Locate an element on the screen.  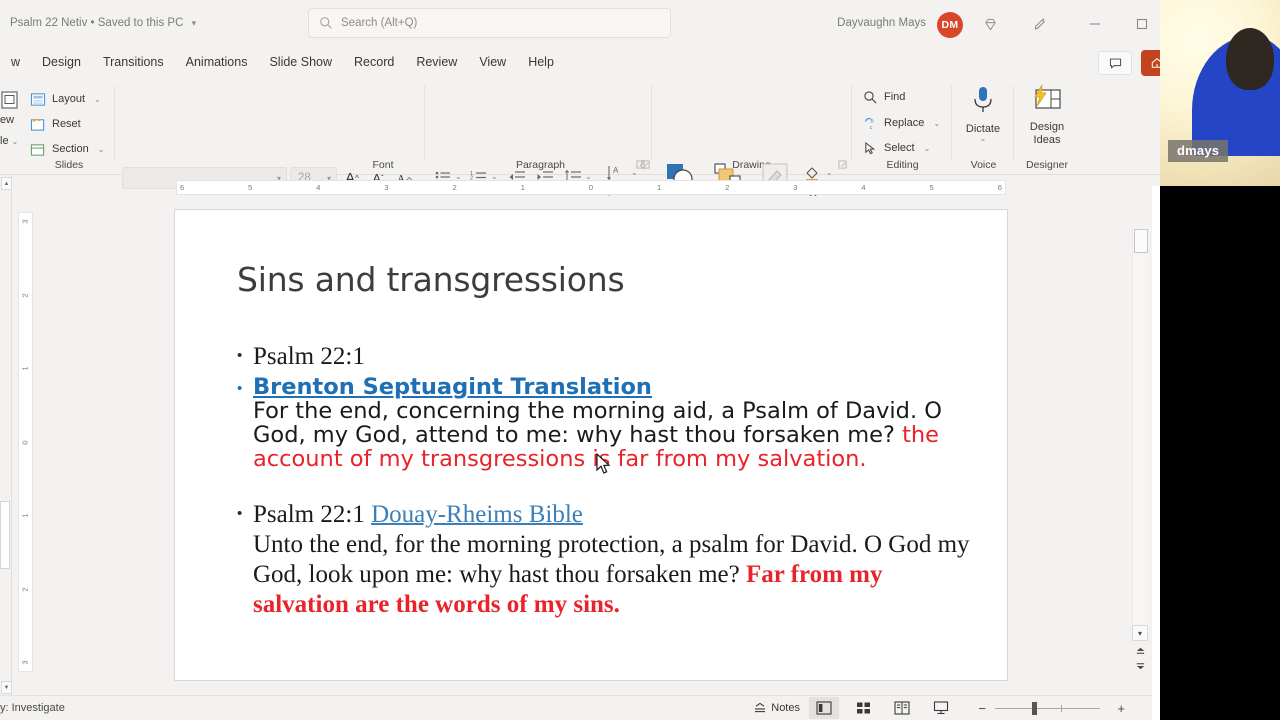
tab-slide-show: Slide Show is located at coordinates (300, 62).